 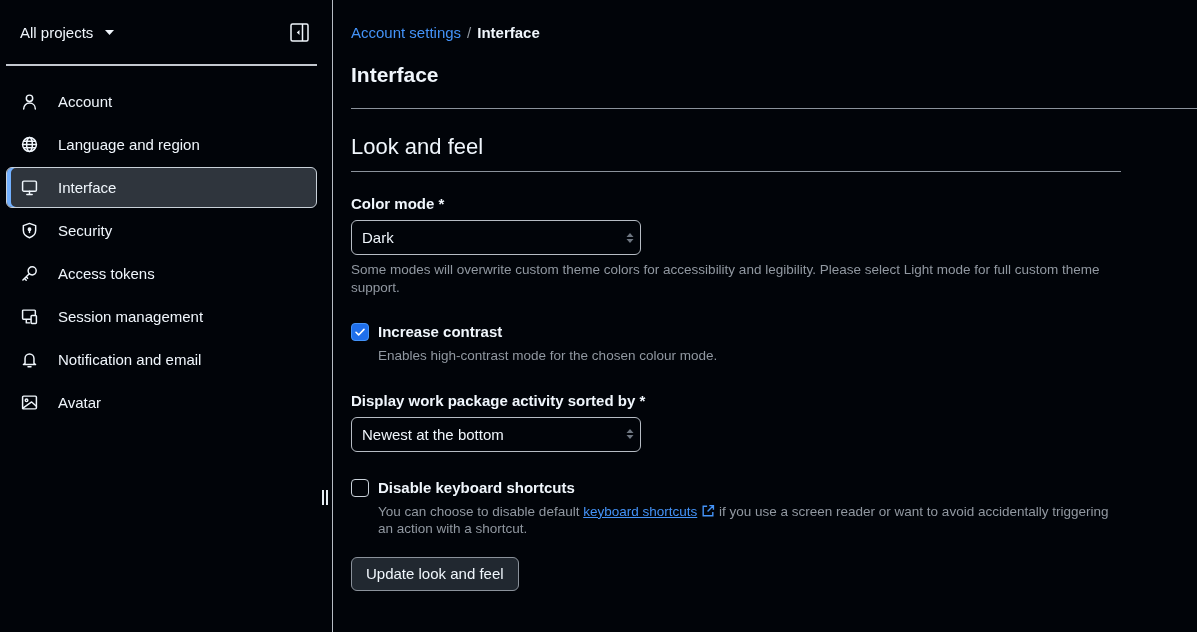 I want to click on sidebar-item: Account, so click(x=161, y=101).